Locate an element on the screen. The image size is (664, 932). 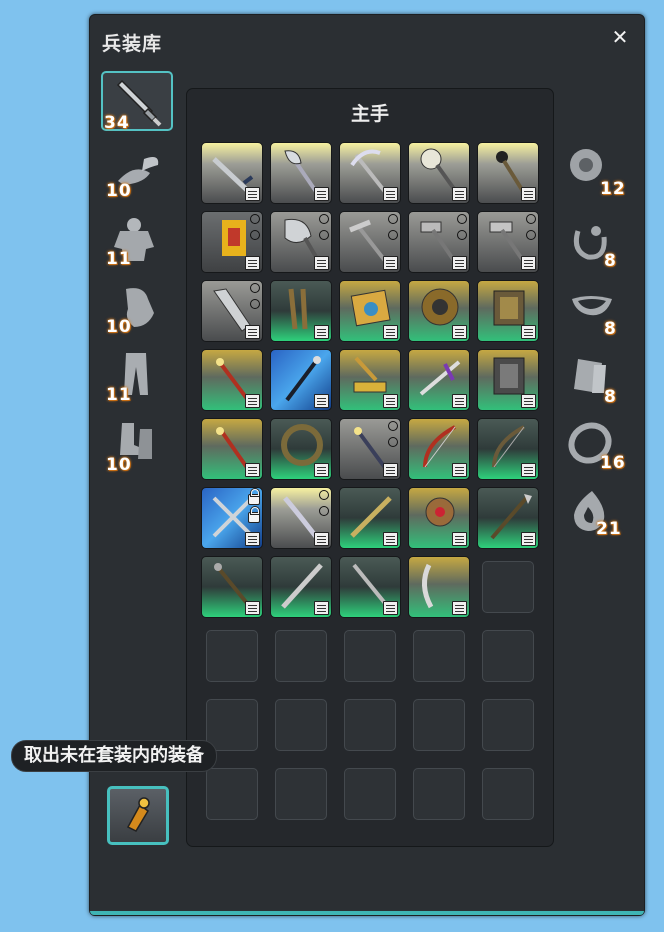
window-title: 兵装库 is located at coordinates (132, 44).